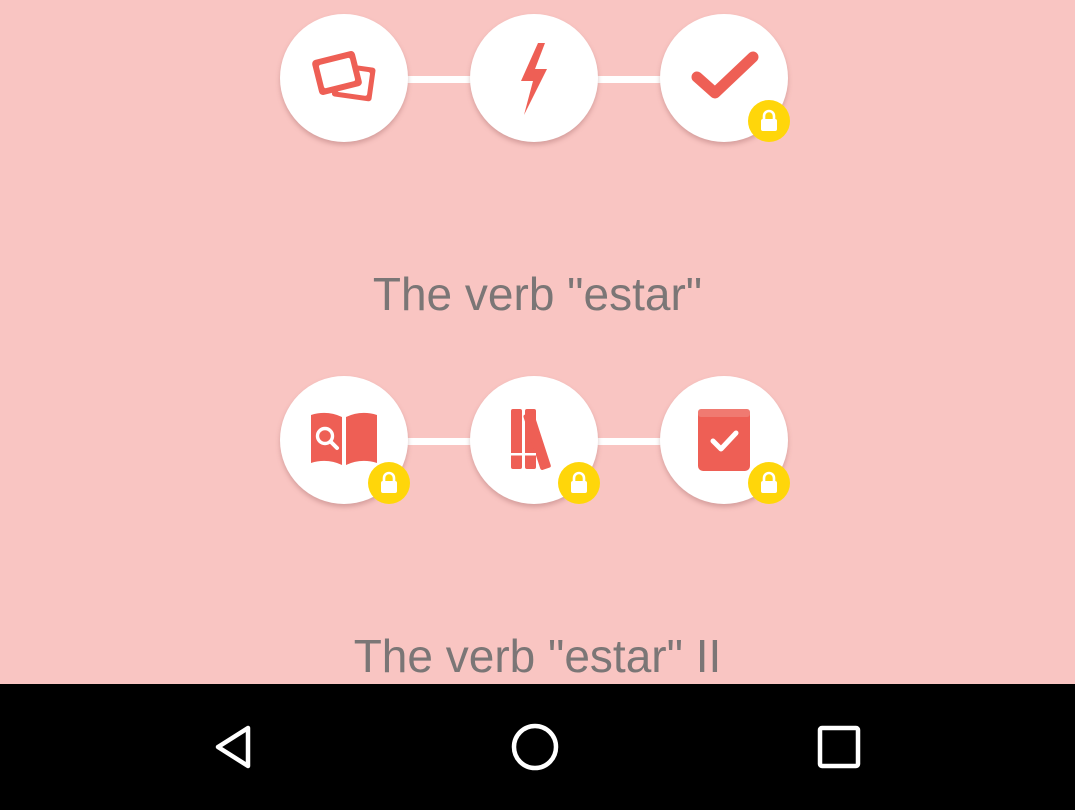  I want to click on lesson-step-reading, so click(345, 440).